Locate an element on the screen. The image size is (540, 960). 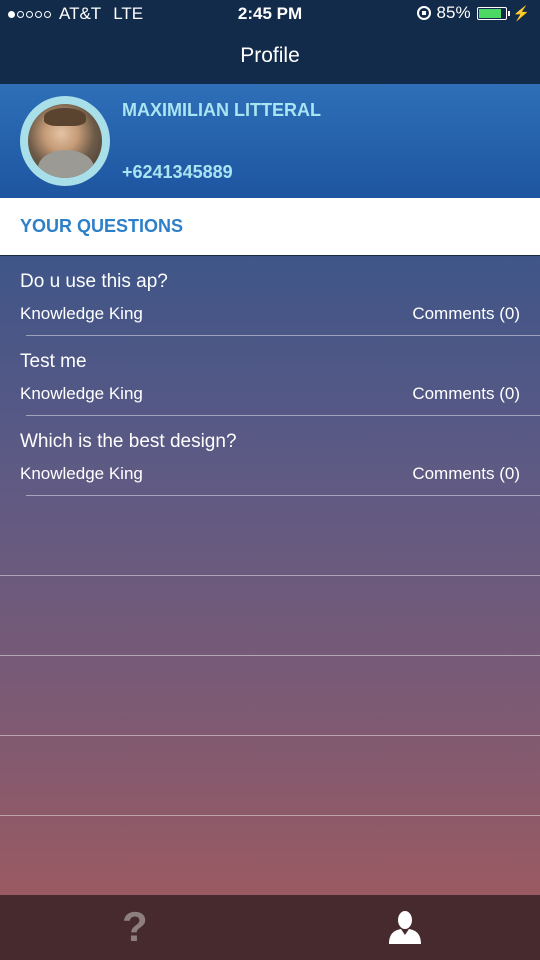
avatar is located at coordinates (65, 141).